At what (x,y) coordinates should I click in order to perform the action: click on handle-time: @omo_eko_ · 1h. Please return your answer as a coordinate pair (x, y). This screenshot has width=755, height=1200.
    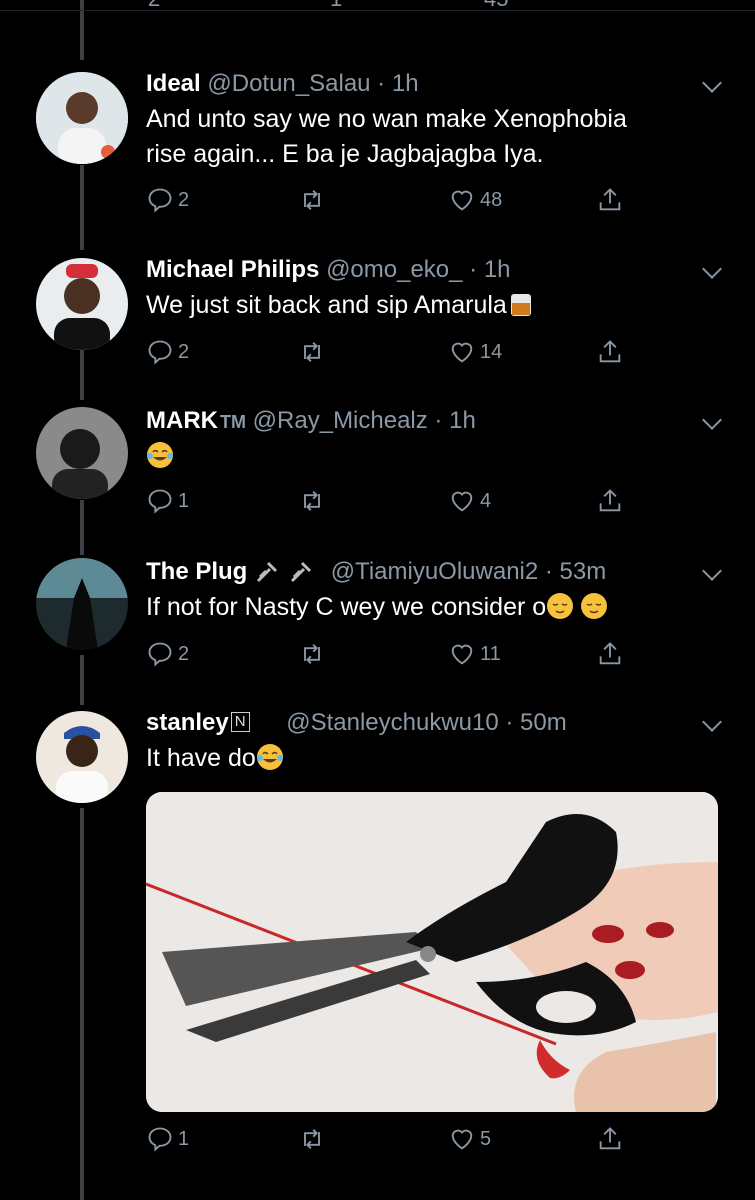
    Looking at the image, I should click on (418, 269).